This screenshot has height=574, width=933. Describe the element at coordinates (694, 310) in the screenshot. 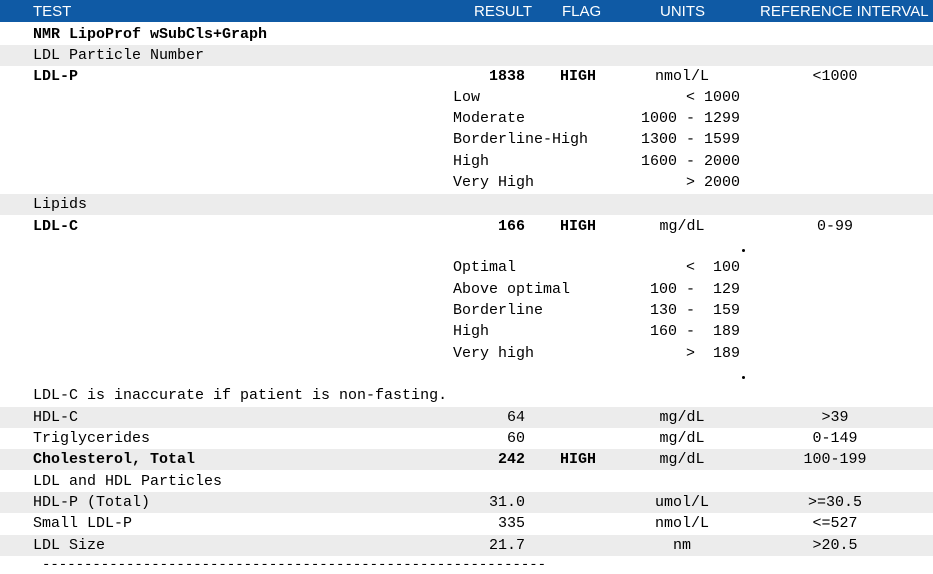

I see `range-value: 130 - 159` at that location.